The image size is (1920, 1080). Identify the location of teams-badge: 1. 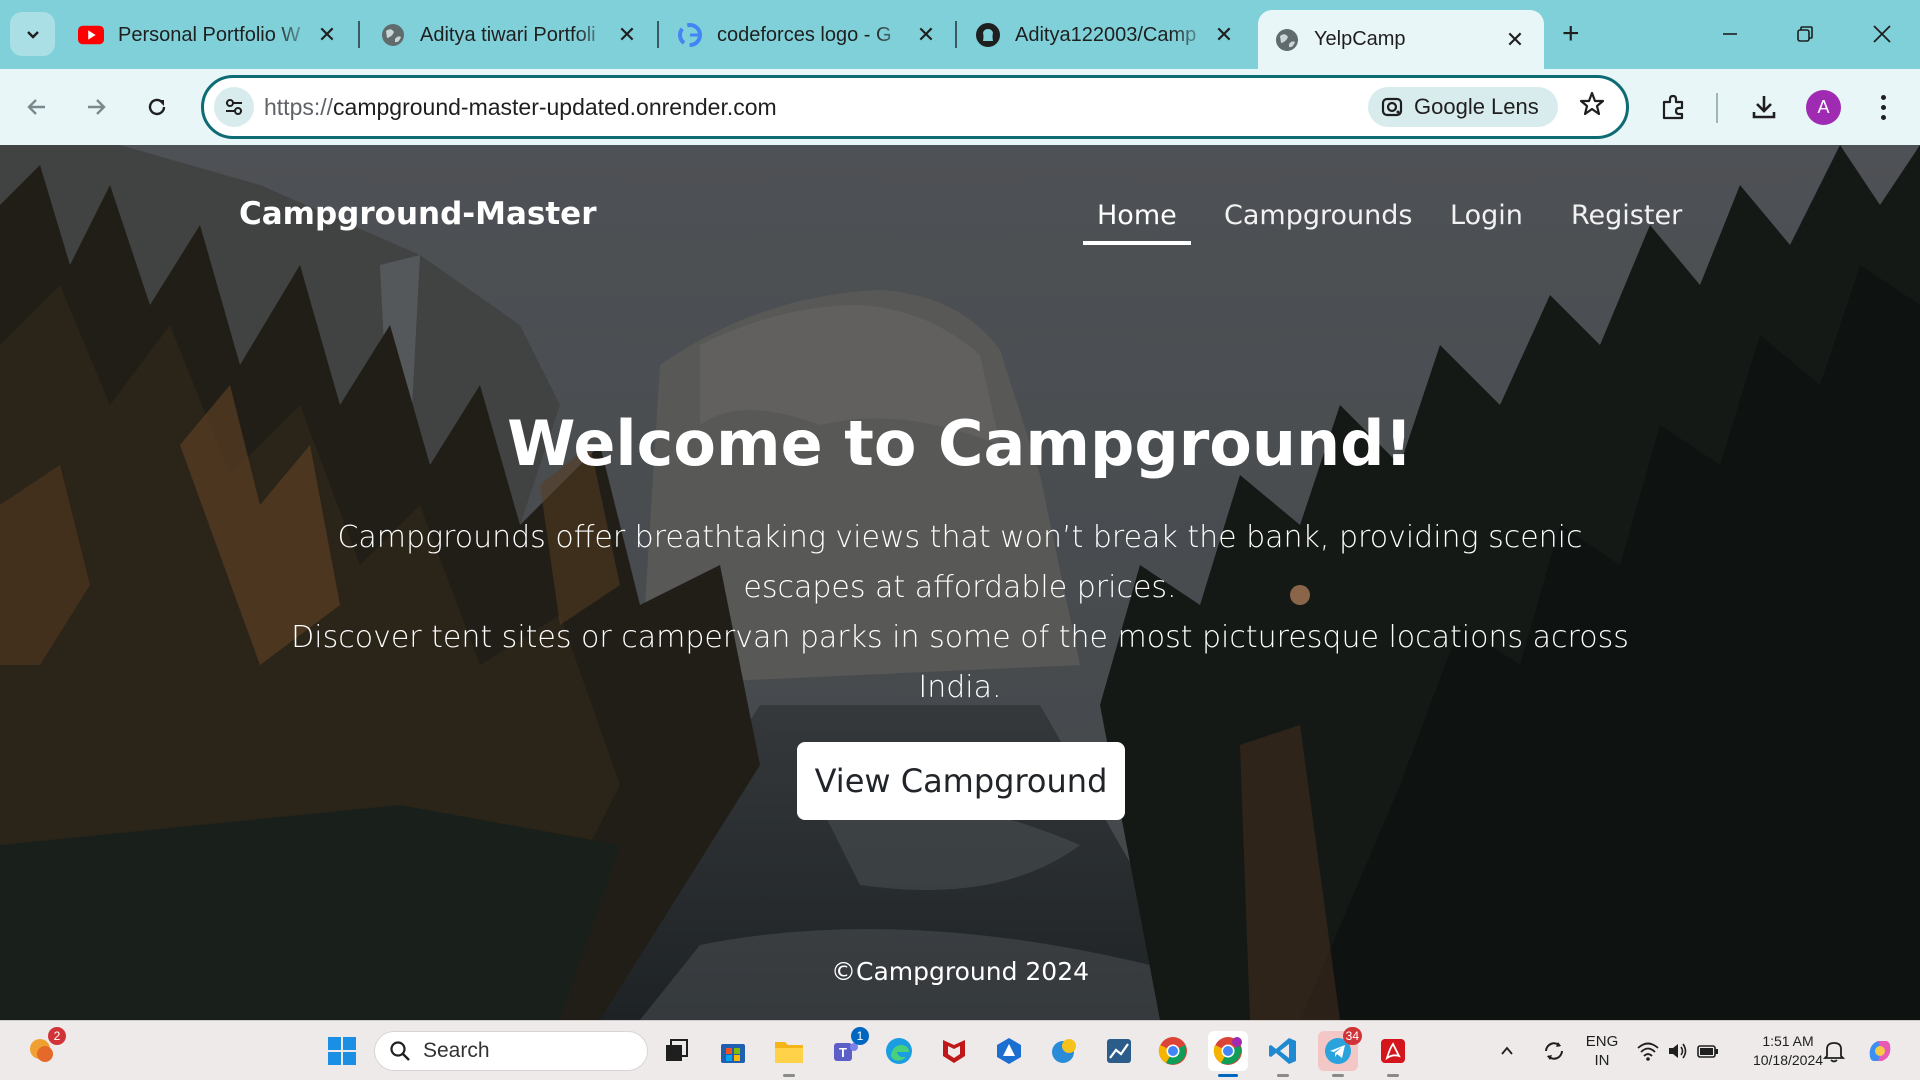
(860, 1036).